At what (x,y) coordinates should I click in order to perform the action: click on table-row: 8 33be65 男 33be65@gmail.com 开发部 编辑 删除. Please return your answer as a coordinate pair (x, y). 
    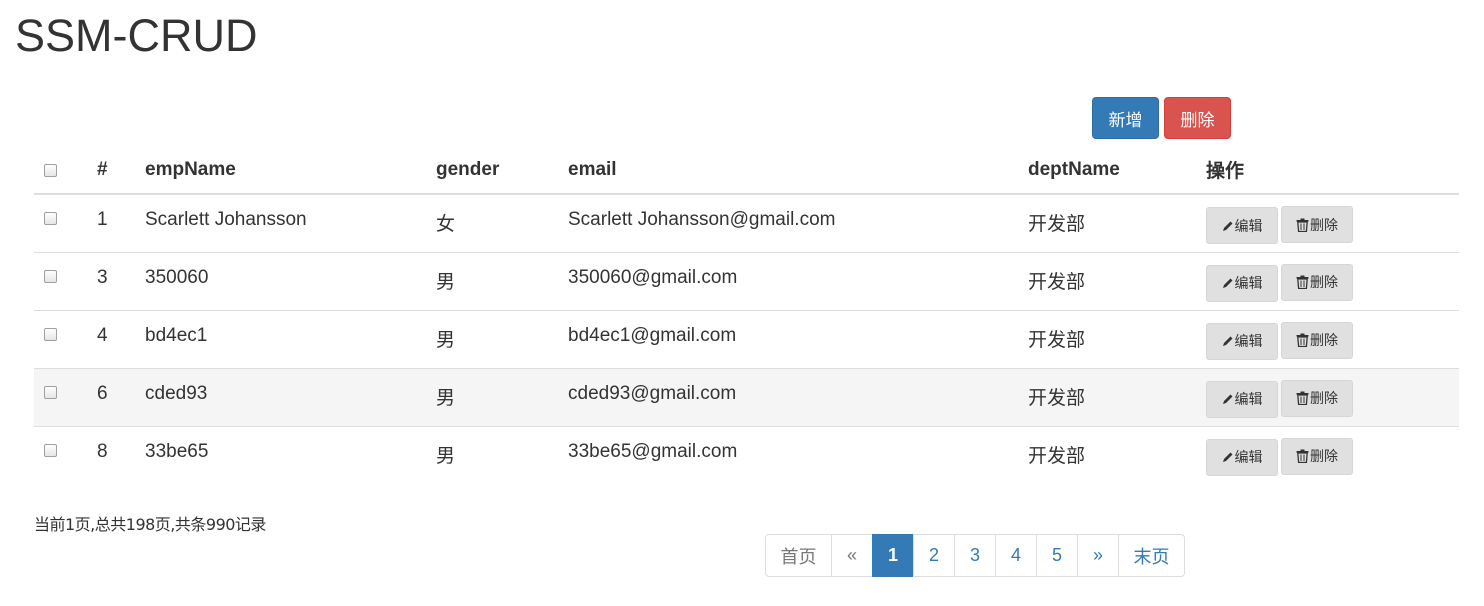
    Looking at the image, I should click on (746, 454).